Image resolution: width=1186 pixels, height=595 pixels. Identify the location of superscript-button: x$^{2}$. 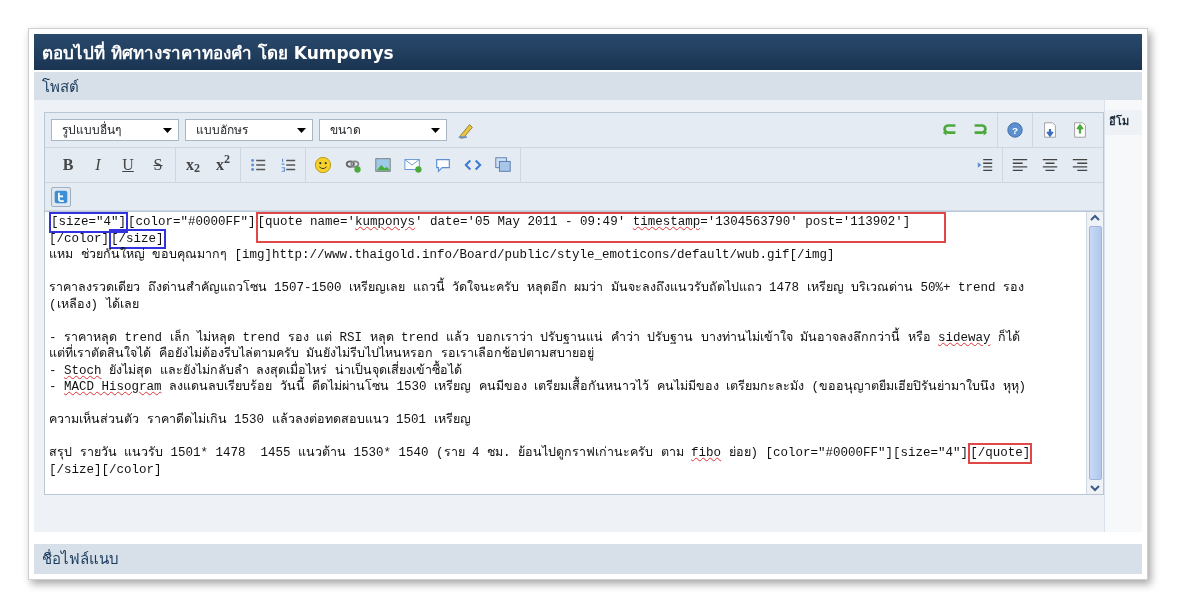
(223, 165).